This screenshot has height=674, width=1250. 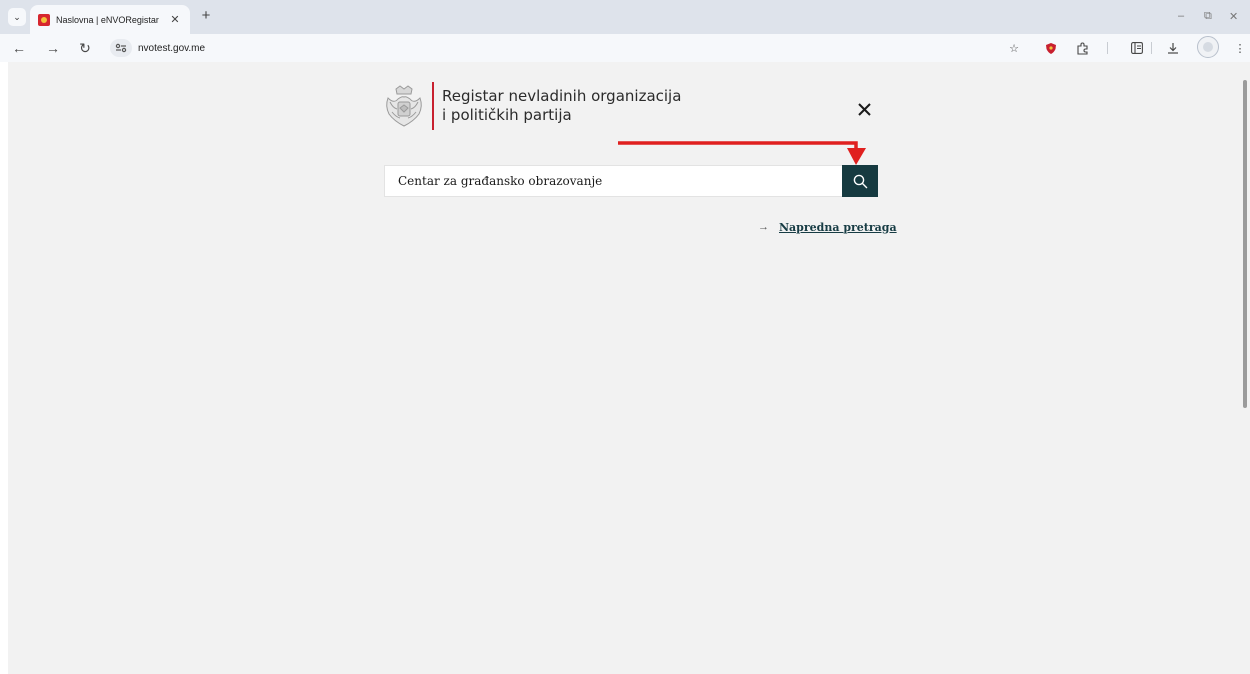 I want to click on back-arrow-icon: ←, so click(x=19, y=48).